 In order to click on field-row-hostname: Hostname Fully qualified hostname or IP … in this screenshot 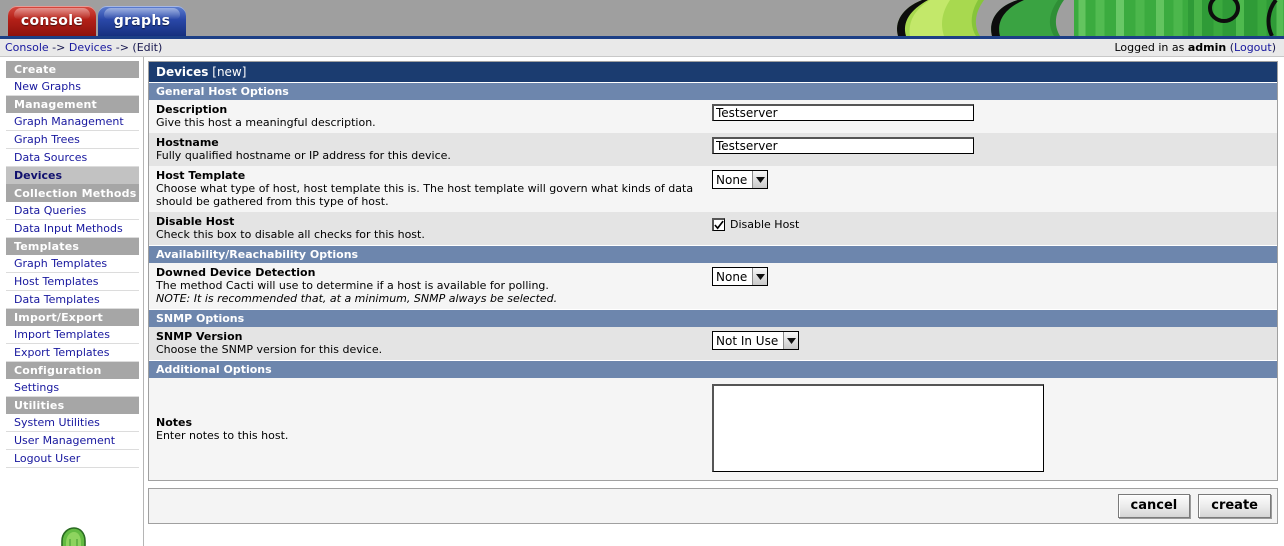, I will do `click(713, 149)`.